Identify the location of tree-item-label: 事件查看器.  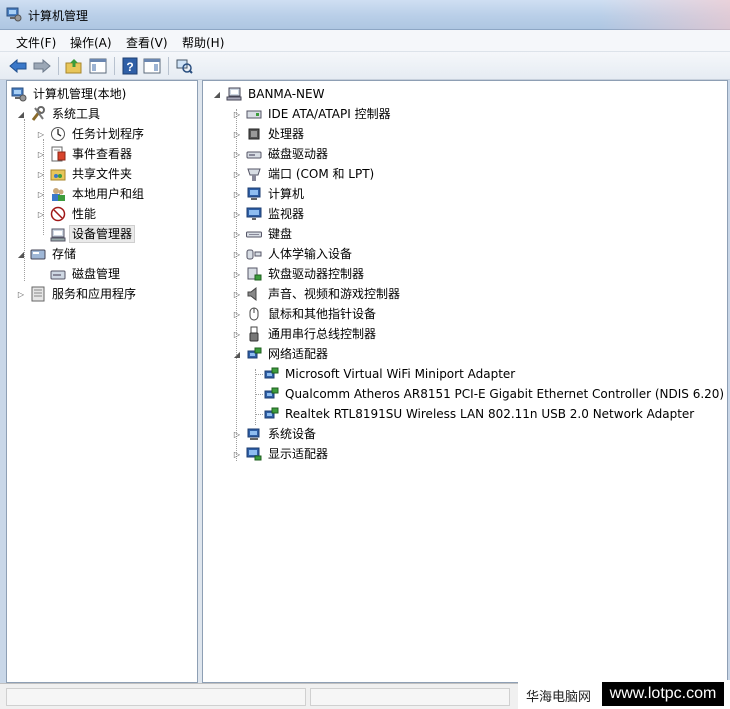
(102, 154).